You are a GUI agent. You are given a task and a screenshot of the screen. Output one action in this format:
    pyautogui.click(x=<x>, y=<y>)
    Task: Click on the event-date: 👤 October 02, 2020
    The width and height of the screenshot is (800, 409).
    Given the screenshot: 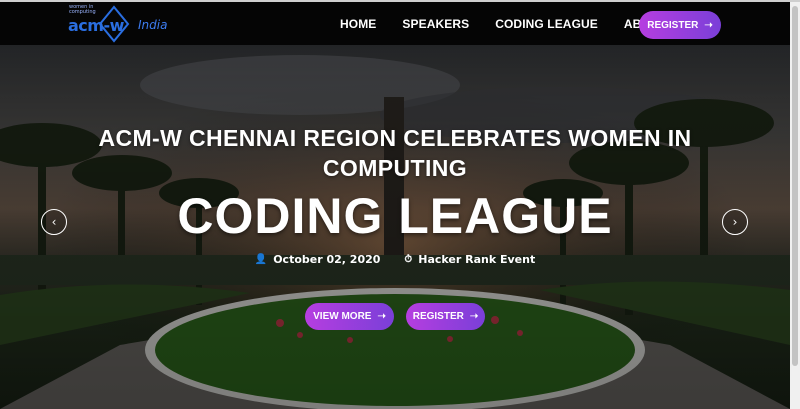 What is the action you would take?
    pyautogui.click(x=318, y=259)
    